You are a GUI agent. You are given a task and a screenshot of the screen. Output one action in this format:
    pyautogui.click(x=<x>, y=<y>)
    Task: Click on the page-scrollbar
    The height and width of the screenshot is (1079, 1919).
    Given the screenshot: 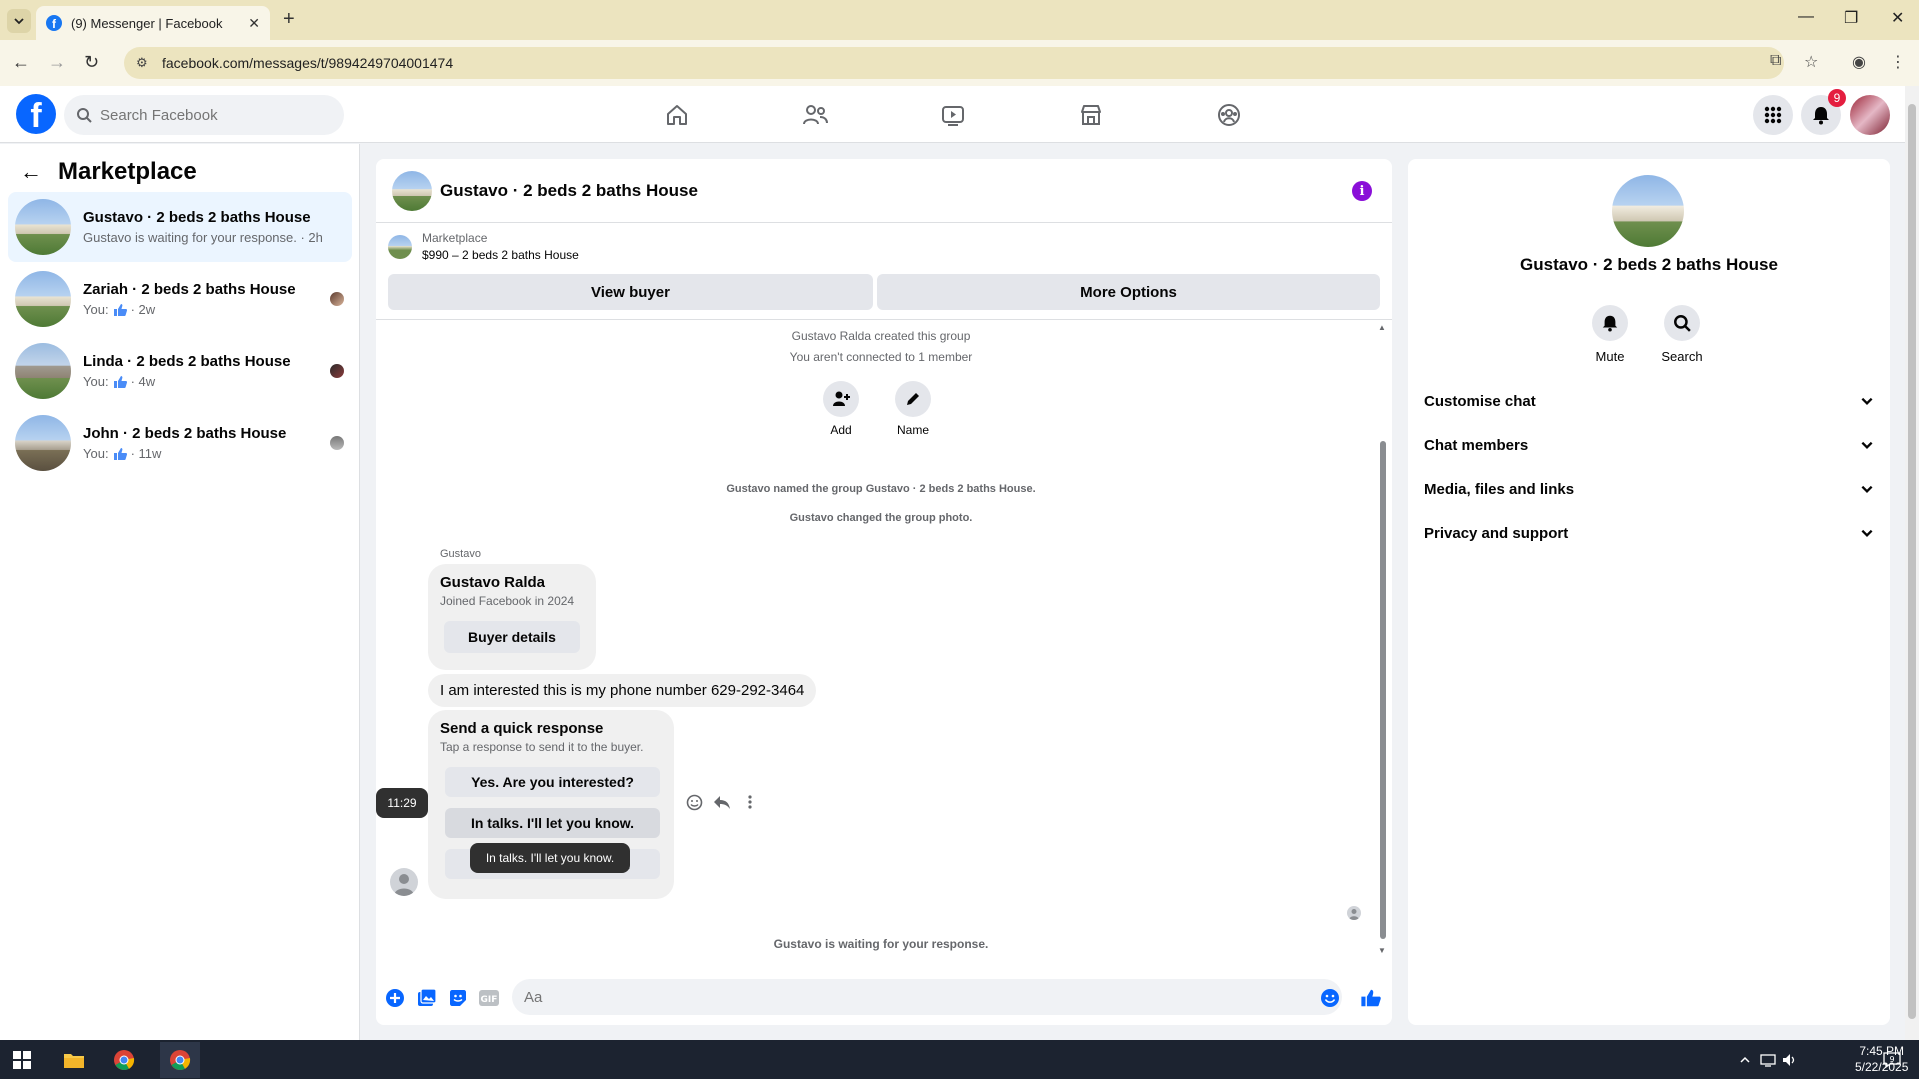 What is the action you would take?
    pyautogui.click(x=1912, y=563)
    